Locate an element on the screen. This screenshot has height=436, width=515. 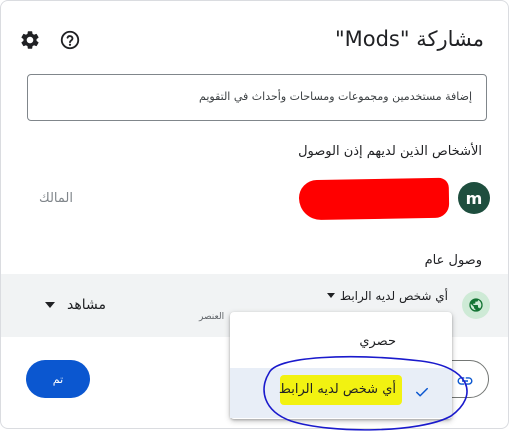
done-button: تم is located at coordinates (58, 379).